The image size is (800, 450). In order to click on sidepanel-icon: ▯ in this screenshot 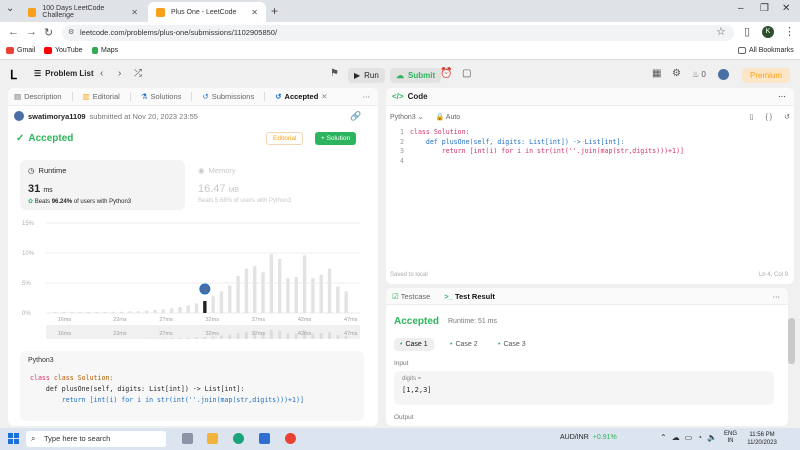, I will do `click(747, 31)`.